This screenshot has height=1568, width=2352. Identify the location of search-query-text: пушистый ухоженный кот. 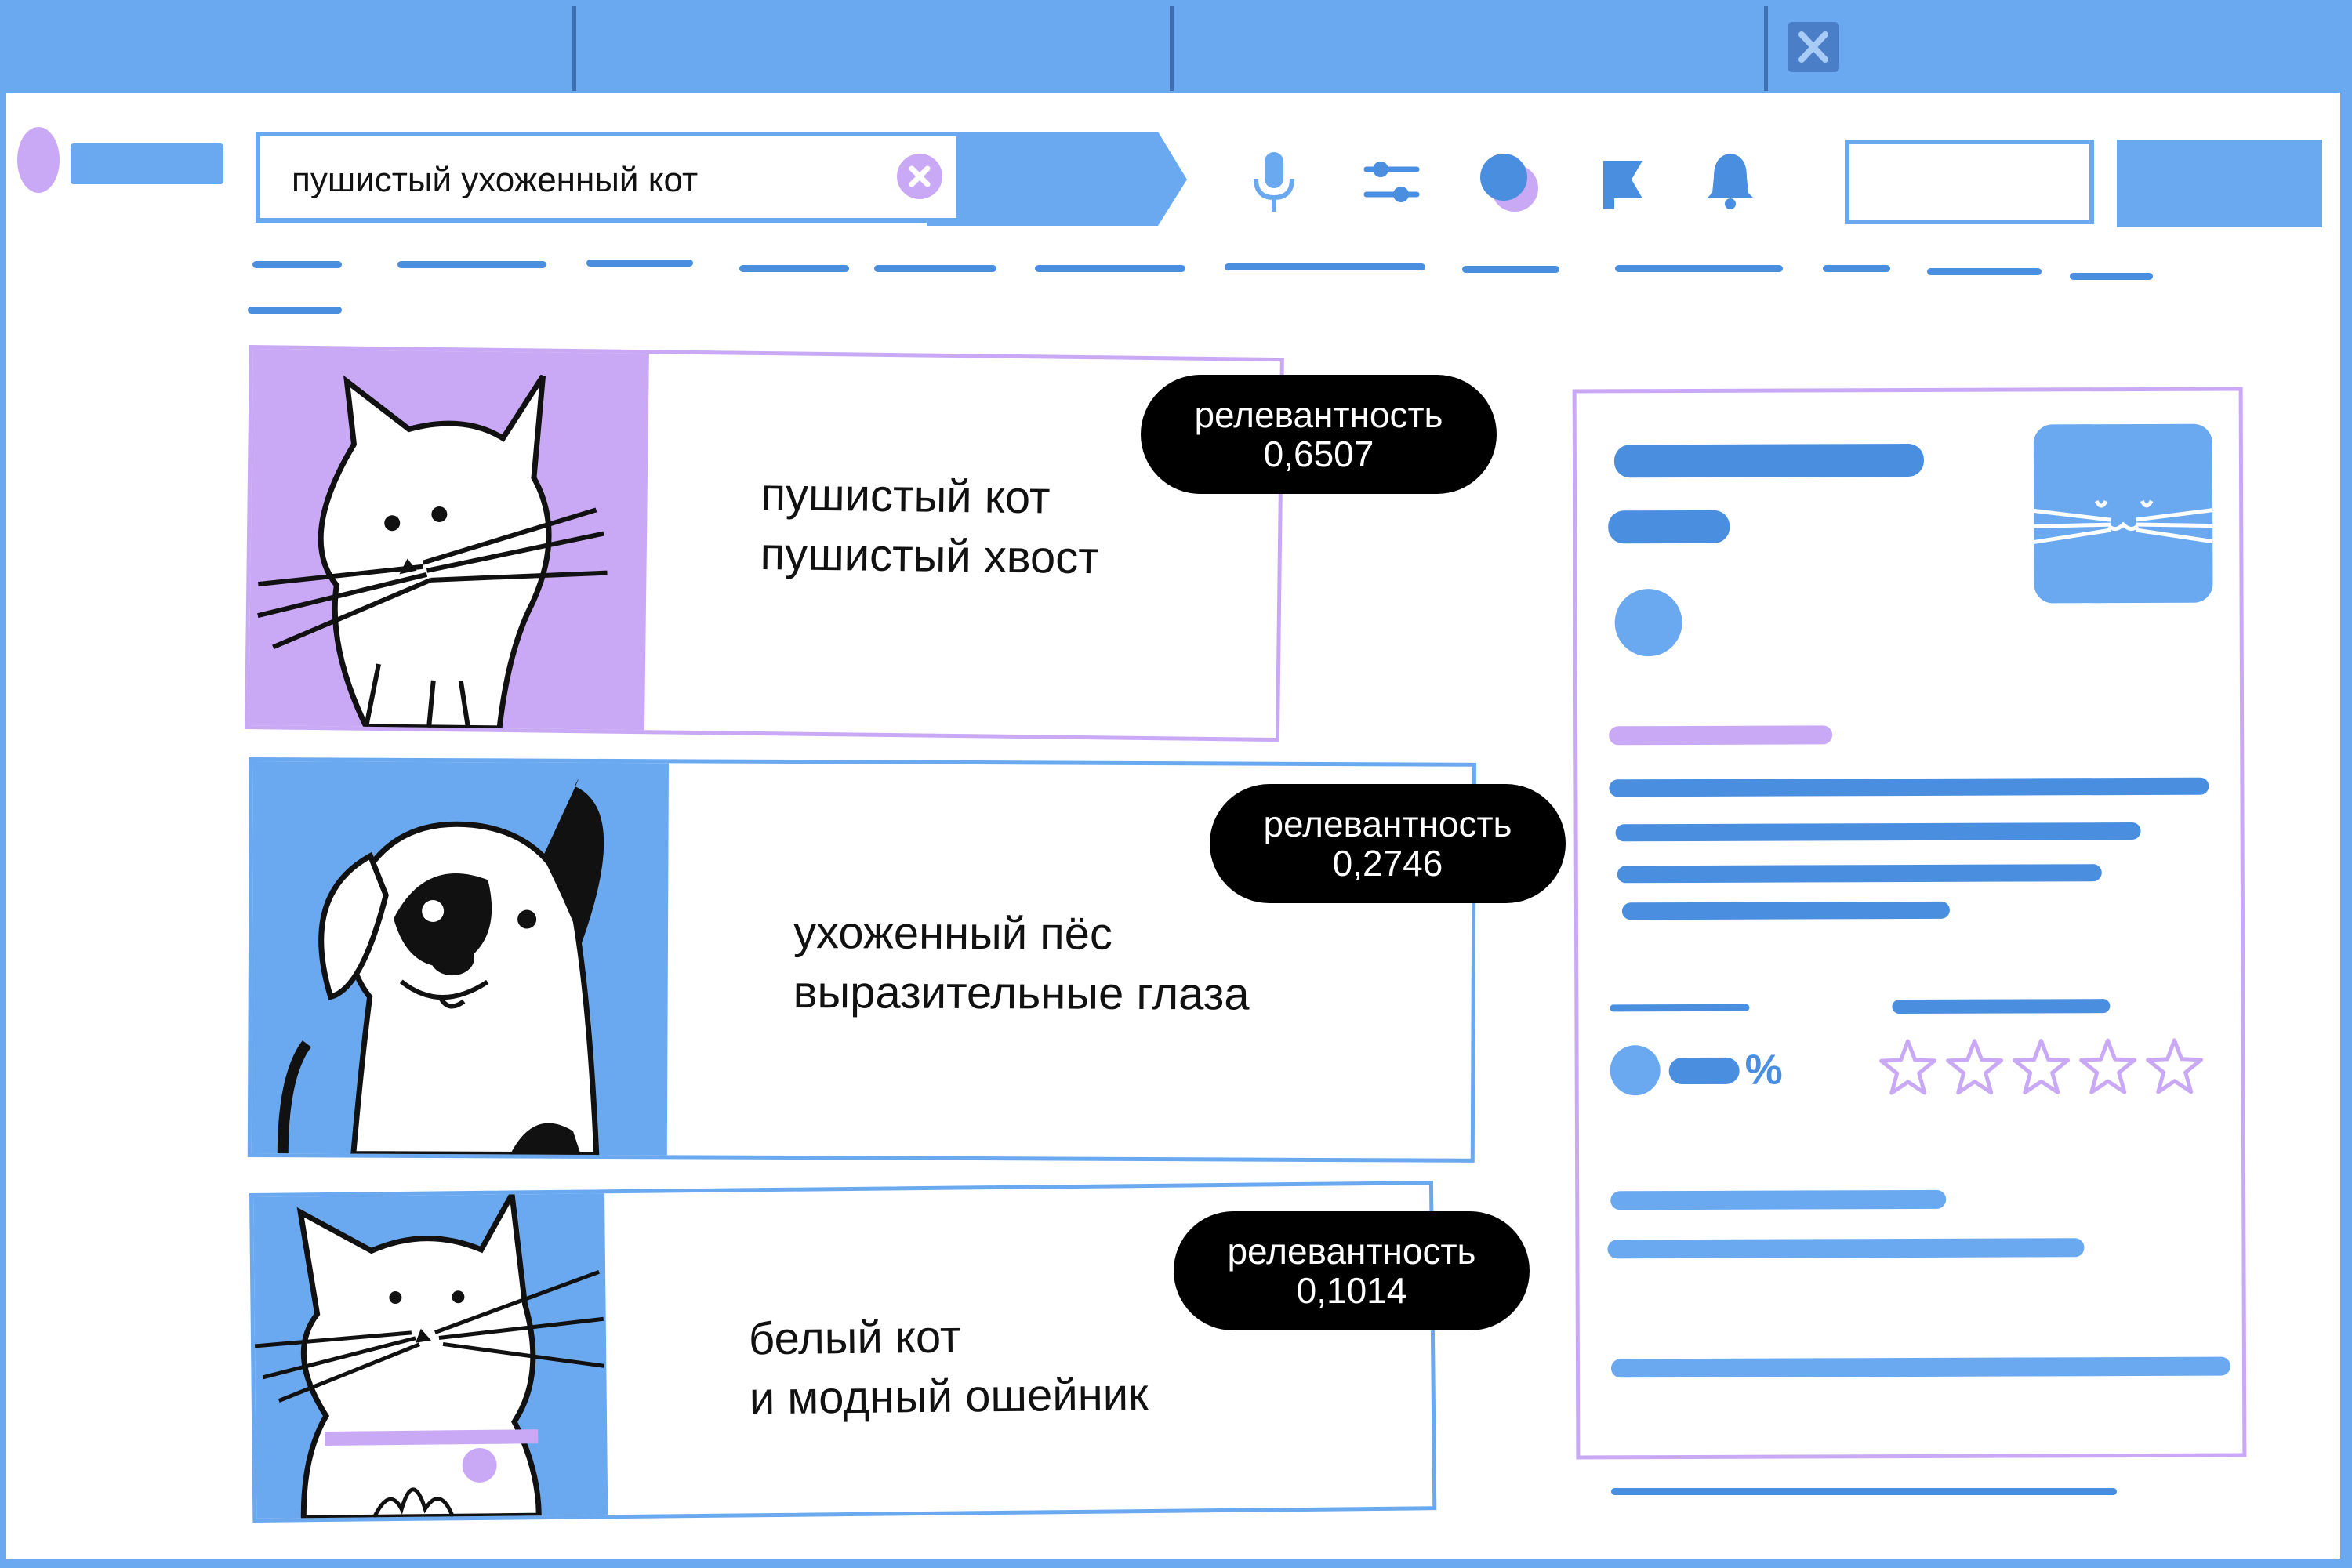
(495, 180).